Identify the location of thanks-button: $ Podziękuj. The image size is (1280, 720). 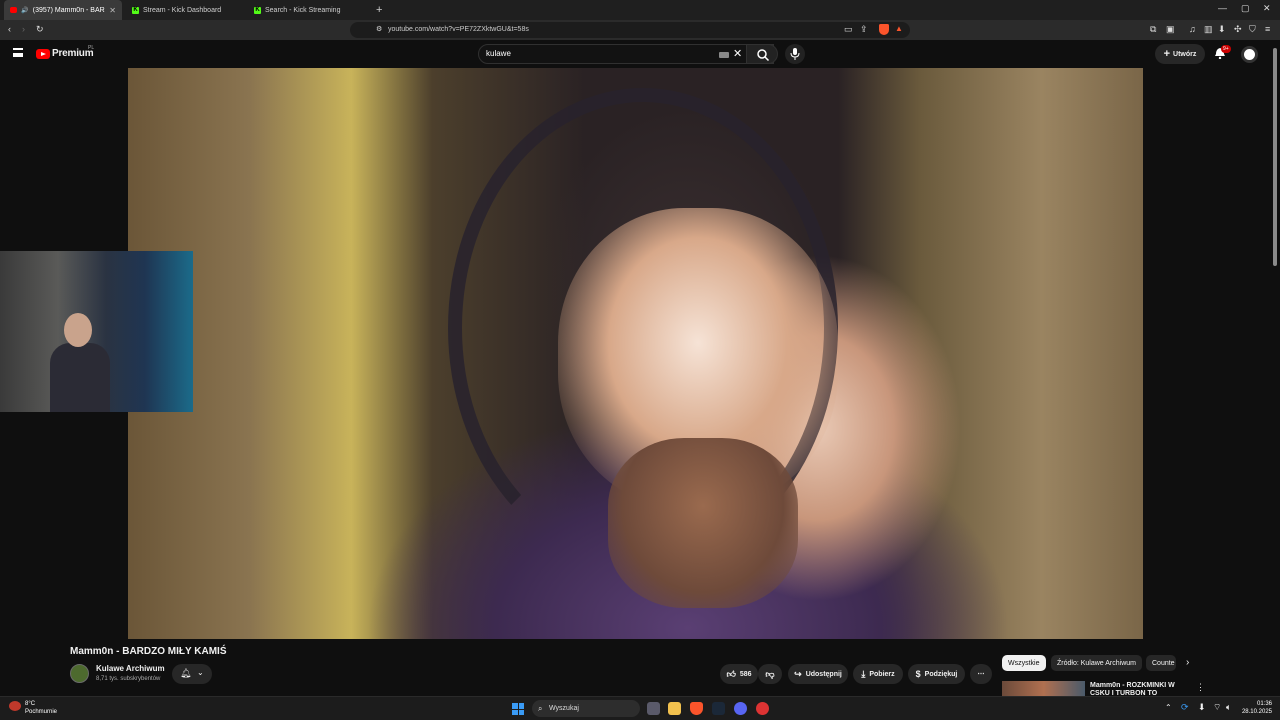
(936, 674).